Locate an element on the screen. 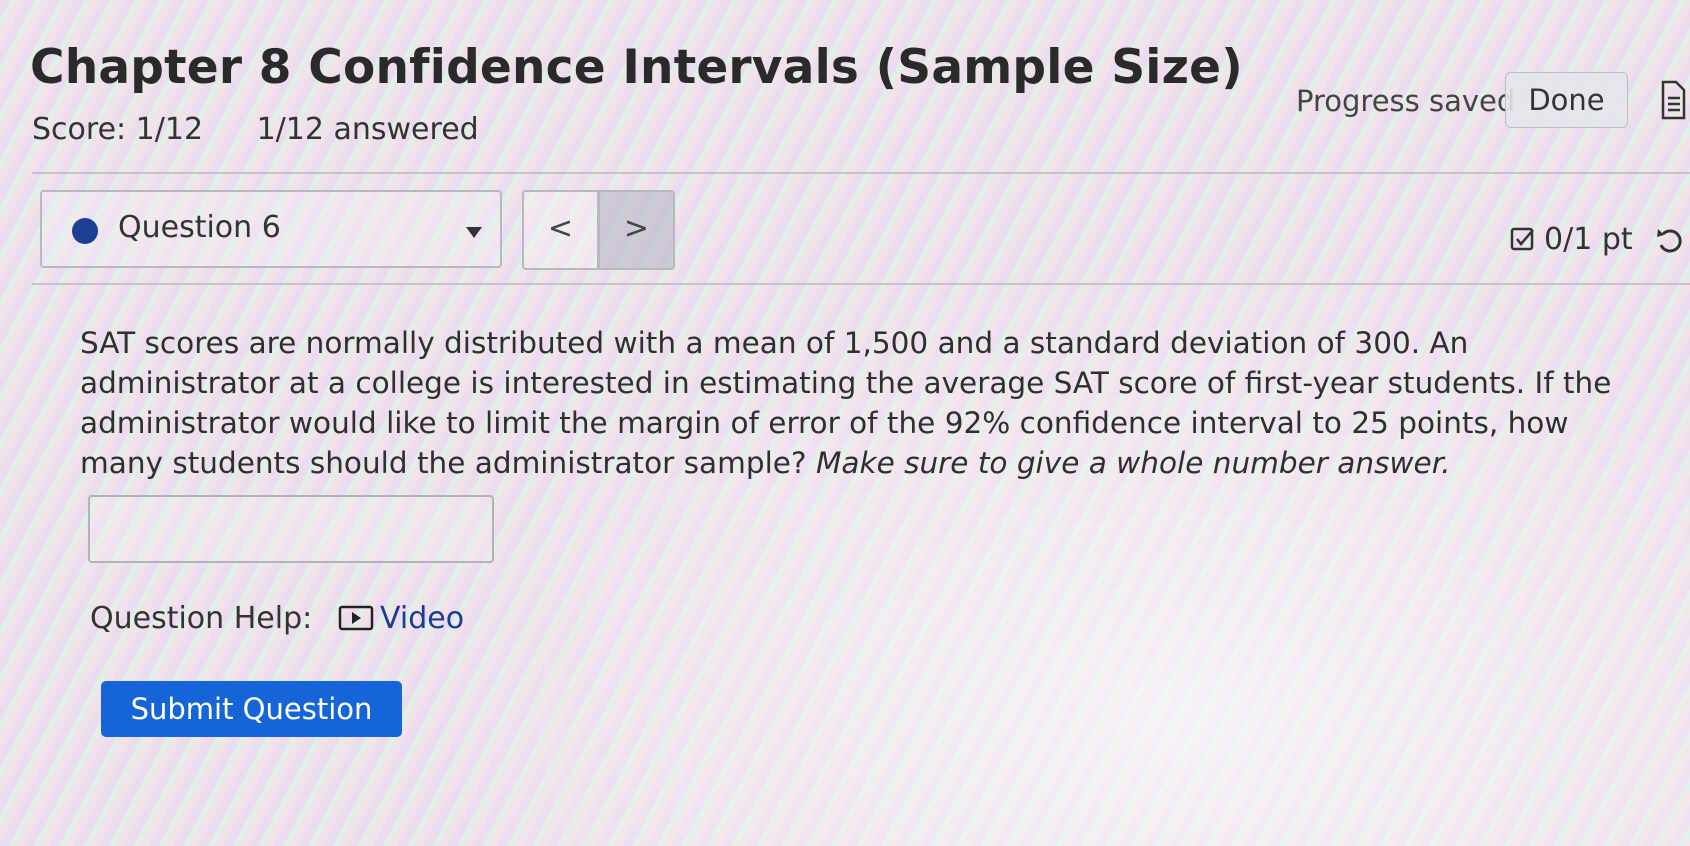 The image size is (1690, 846). previous-question-button: < is located at coordinates (560, 230).